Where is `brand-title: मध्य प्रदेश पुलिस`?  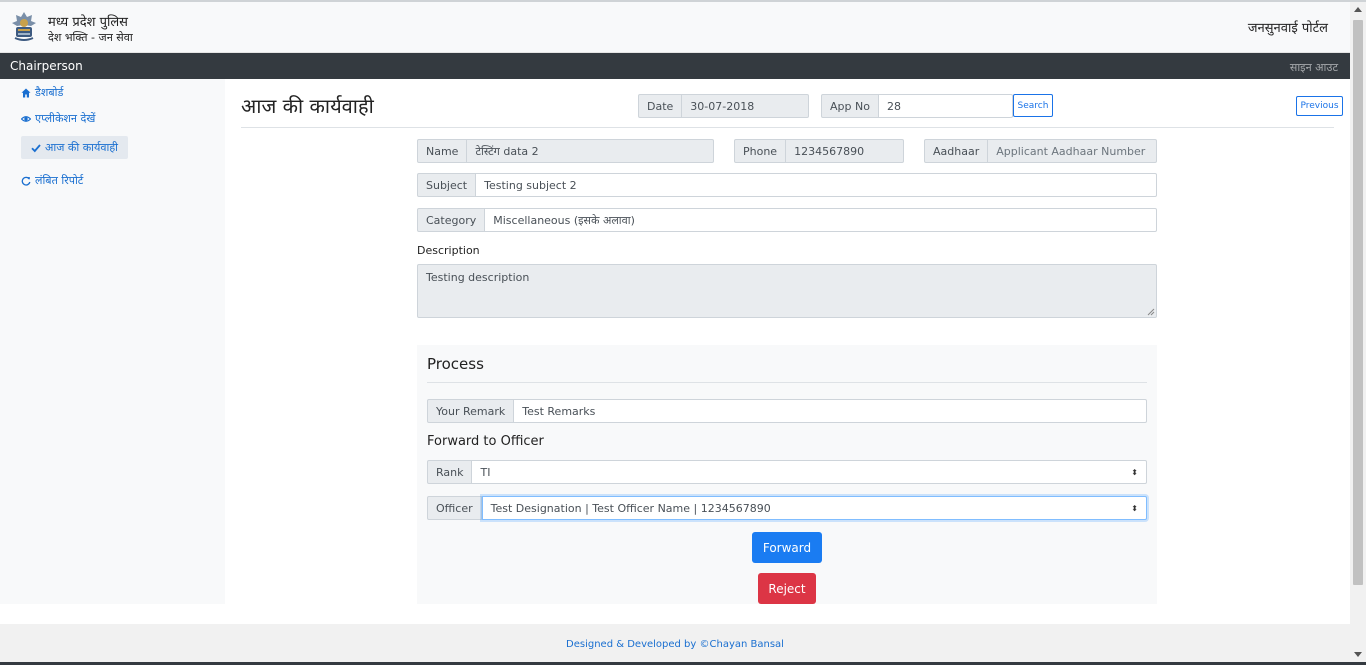 brand-title: मध्य प्रदेश पुलिस is located at coordinates (88, 22).